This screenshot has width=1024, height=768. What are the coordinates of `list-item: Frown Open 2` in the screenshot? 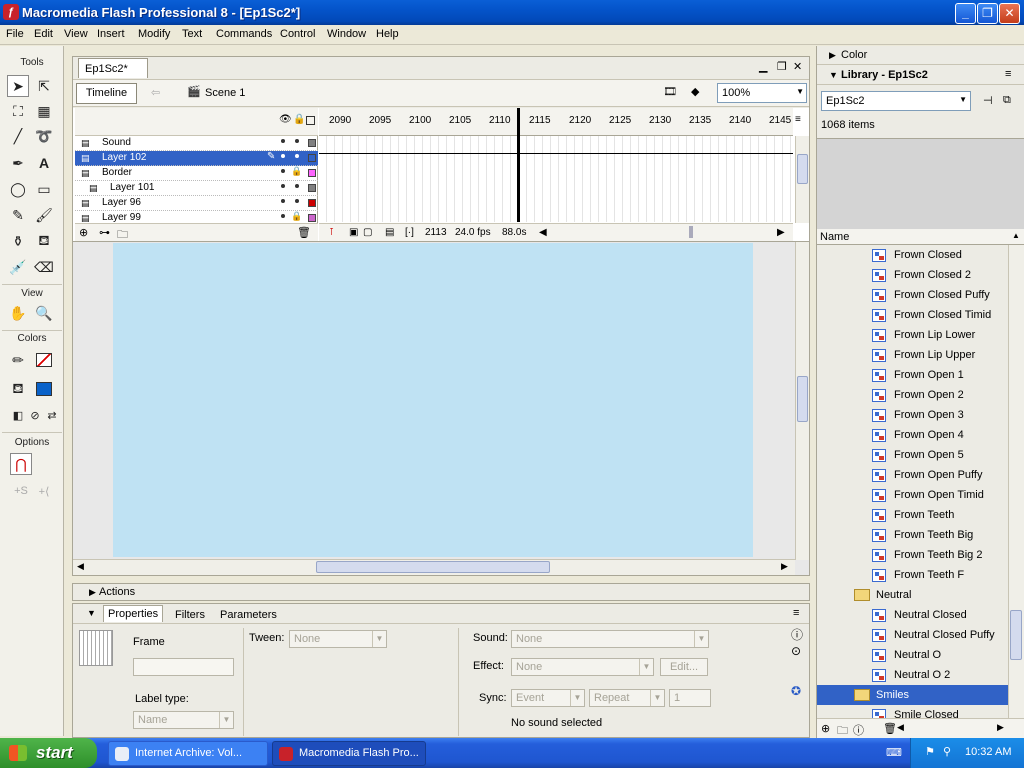 It's located at (913, 395).